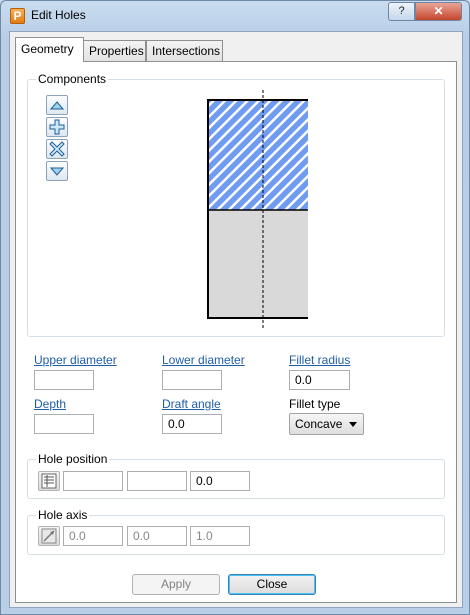  I want to click on move-down-button, so click(57, 171).